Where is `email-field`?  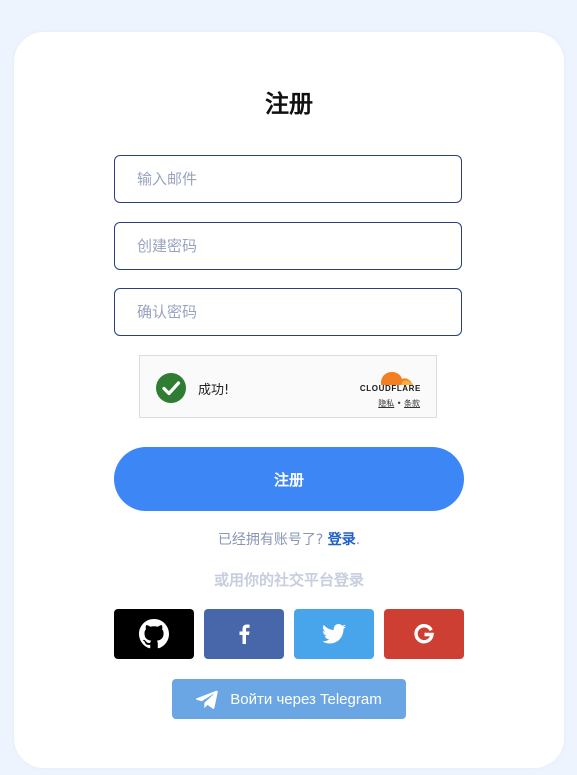
email-field is located at coordinates (288, 179).